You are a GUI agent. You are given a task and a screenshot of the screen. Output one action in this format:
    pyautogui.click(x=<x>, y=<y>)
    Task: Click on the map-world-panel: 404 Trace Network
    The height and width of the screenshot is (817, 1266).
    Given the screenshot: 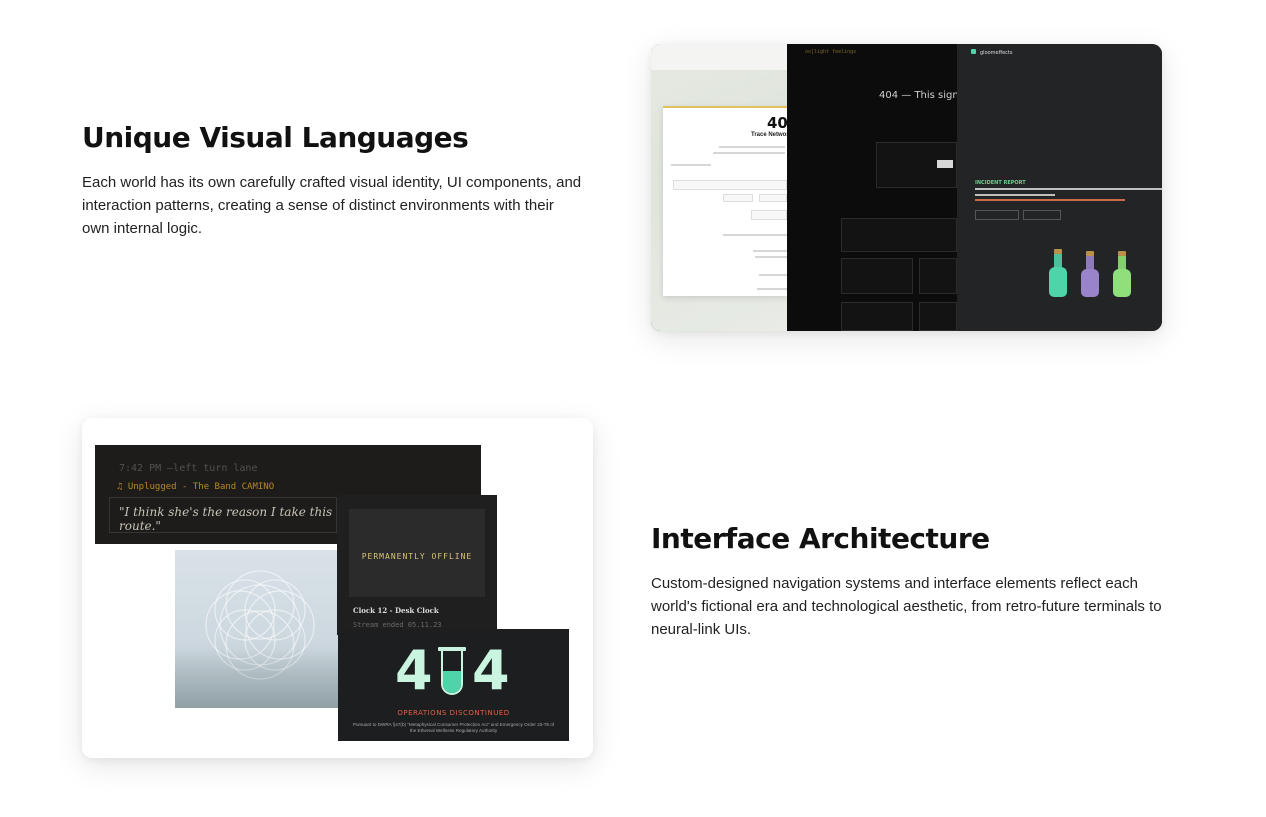 What is the action you would take?
    pyautogui.click(x=724, y=187)
    